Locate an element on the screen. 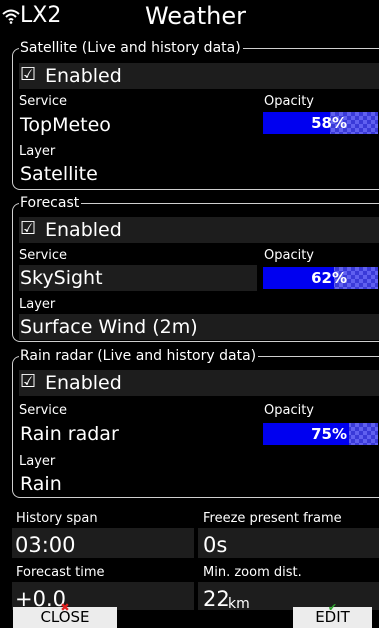 This screenshot has height=628, width=379. satellite-opacity-slider: 58% is located at coordinates (320, 123).